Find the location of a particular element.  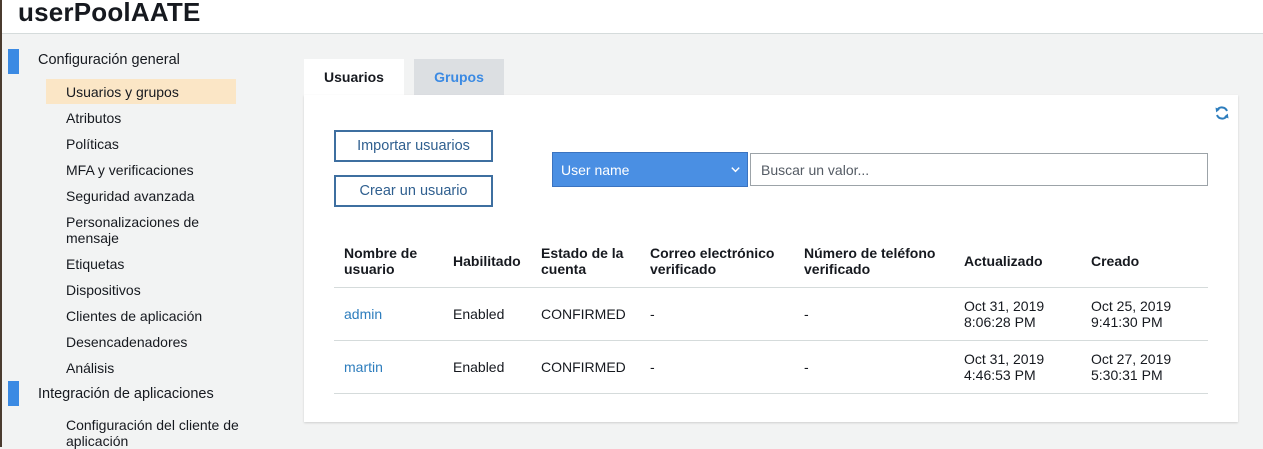

sidebar-item-analytics: Análisis is located at coordinates (153, 368).